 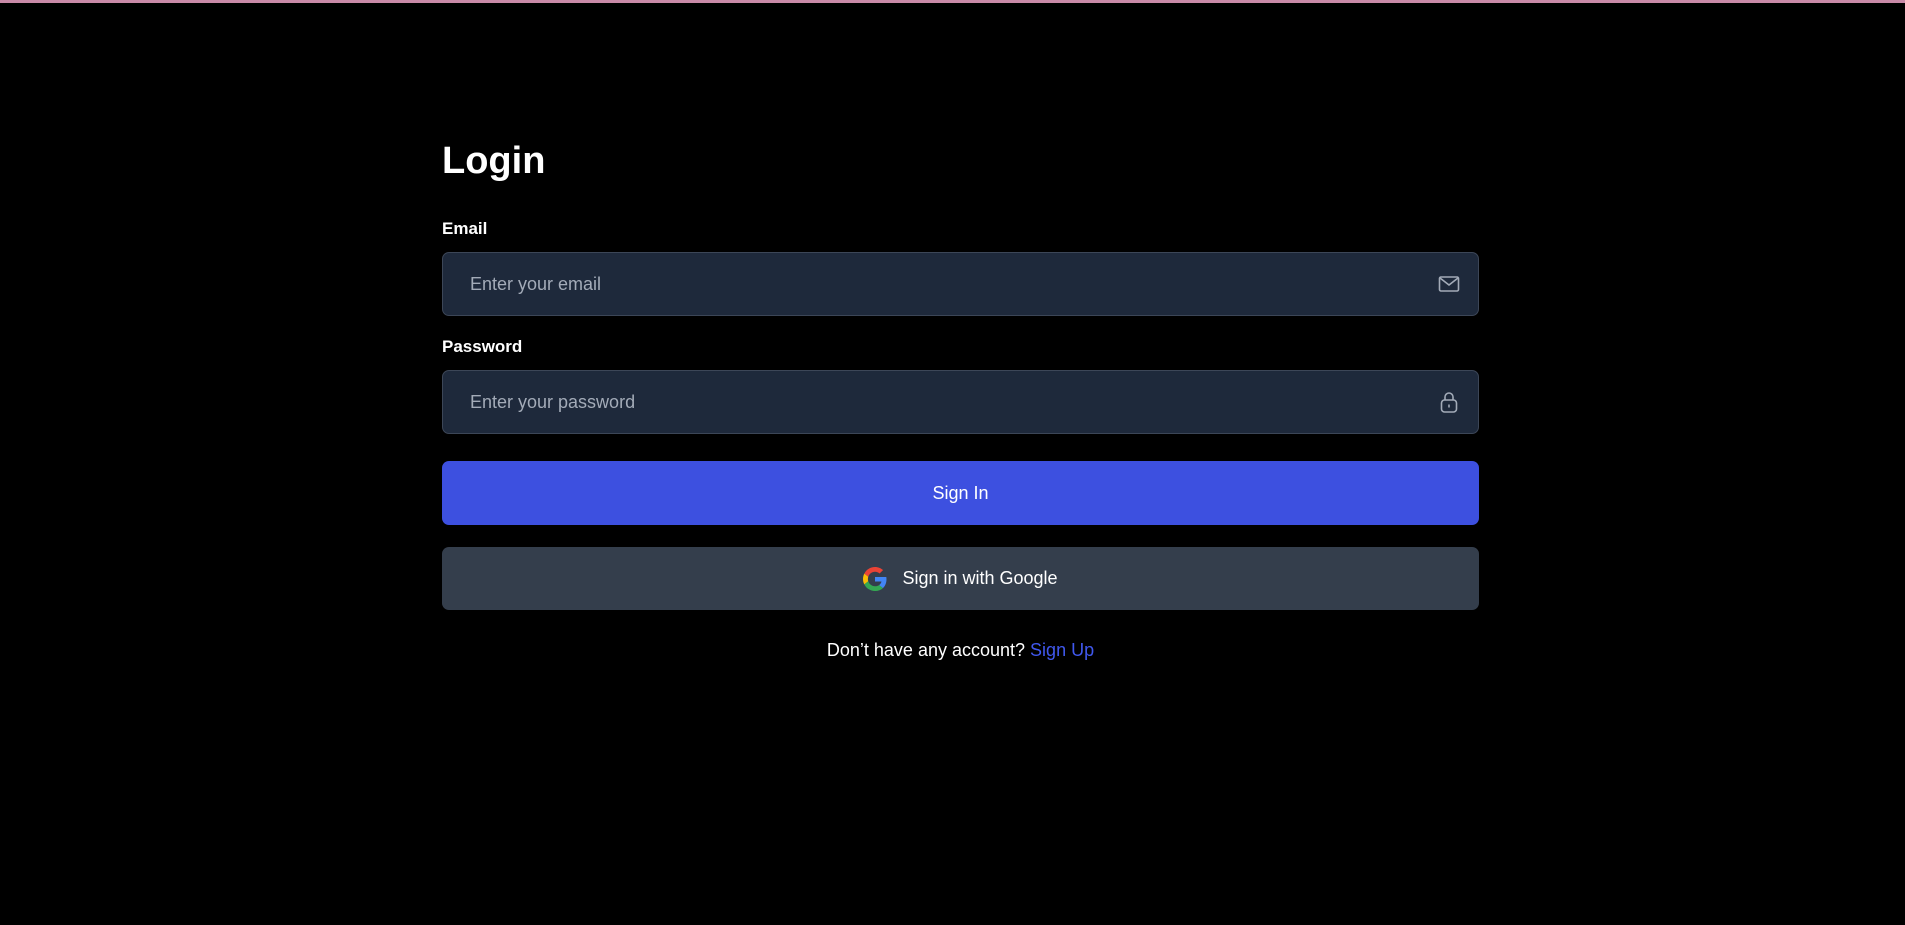 What do you see at coordinates (1449, 402) in the screenshot?
I see `lock-icon` at bounding box center [1449, 402].